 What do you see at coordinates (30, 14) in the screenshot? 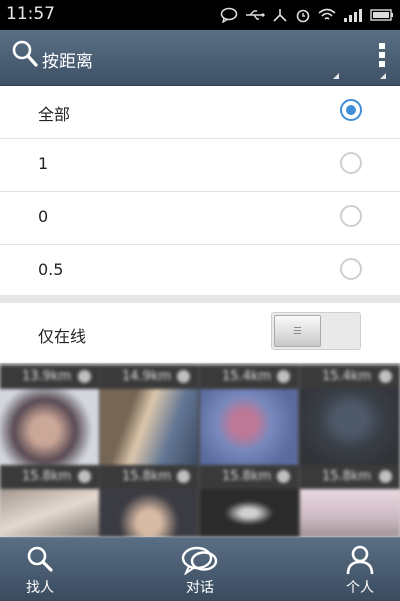
I see `status-time: 11:57` at bounding box center [30, 14].